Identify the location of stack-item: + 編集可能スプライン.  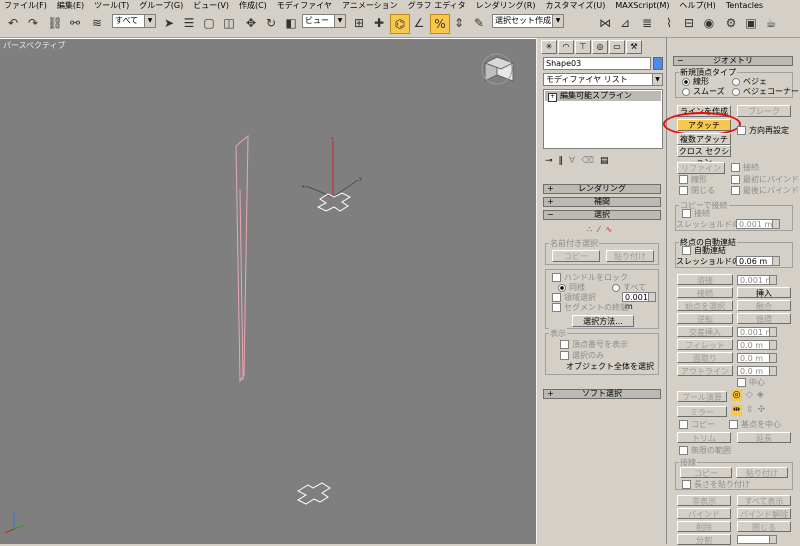
(603, 96).